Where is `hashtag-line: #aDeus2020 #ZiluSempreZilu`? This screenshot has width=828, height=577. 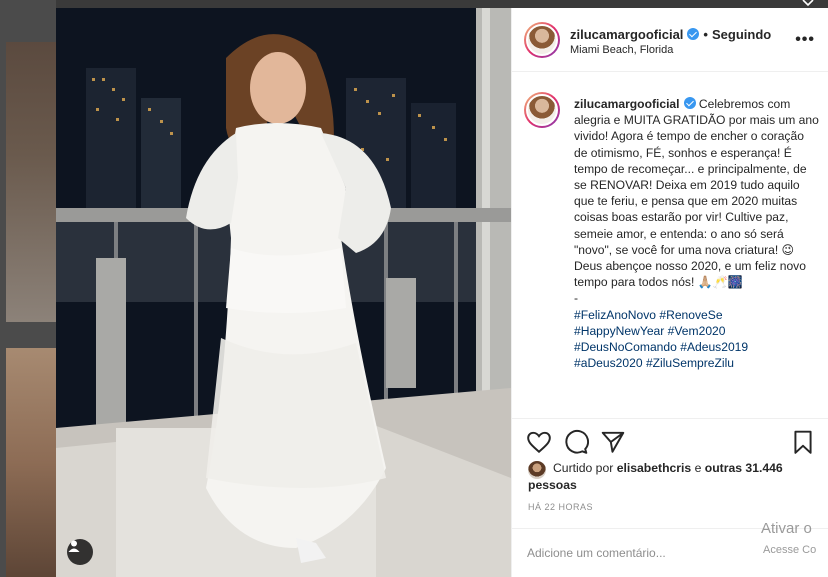
hashtag-line: #aDeus2020 #ZiluSempreZilu is located at coordinates (697, 363).